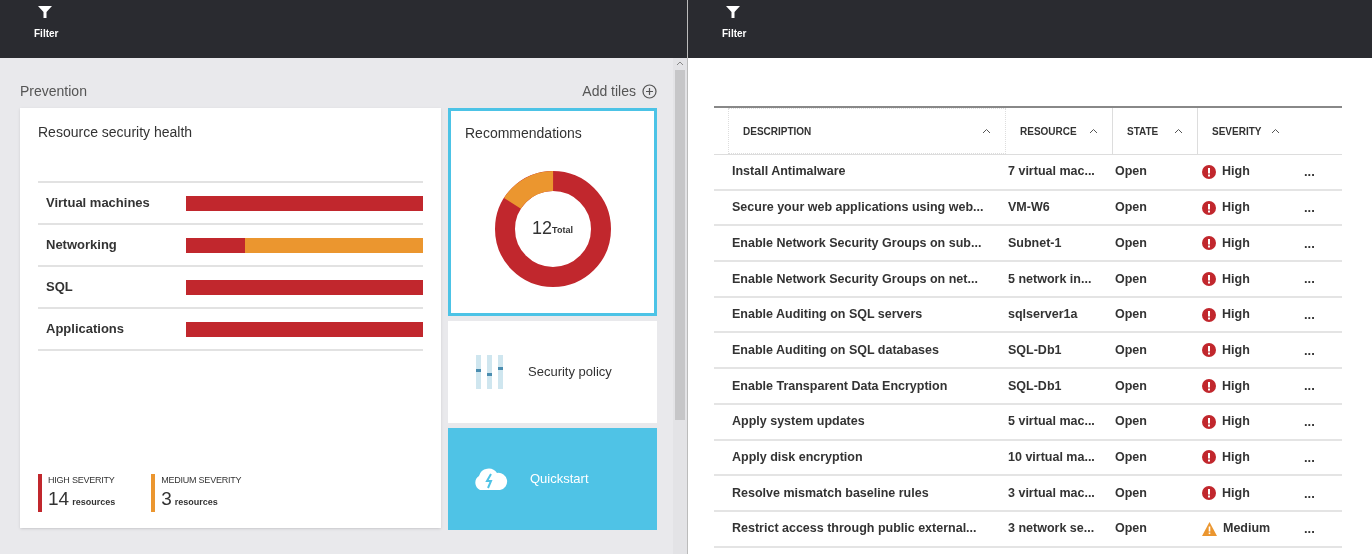  Describe the element at coordinates (830, 493) in the screenshot. I see `table-cell-text: Resolve mismatch baseline rules` at that location.